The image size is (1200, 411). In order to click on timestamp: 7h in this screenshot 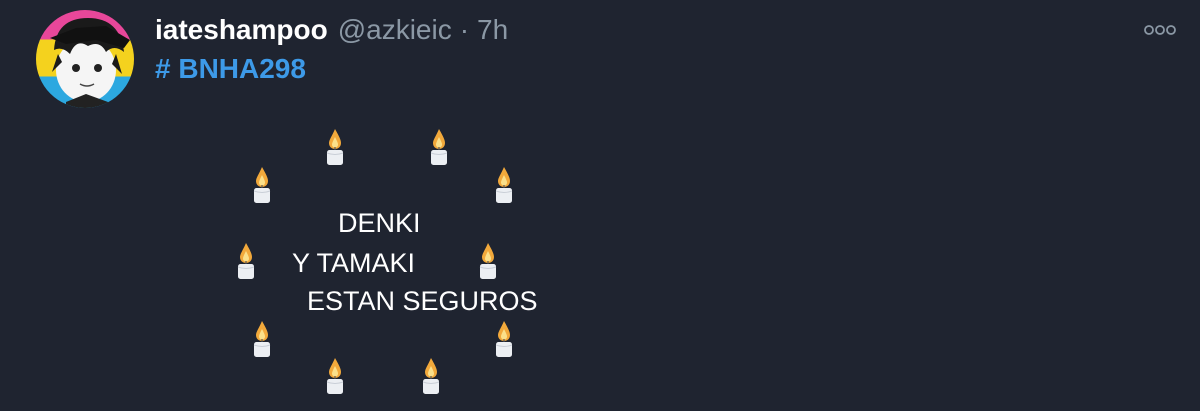, I will do `click(492, 30)`.